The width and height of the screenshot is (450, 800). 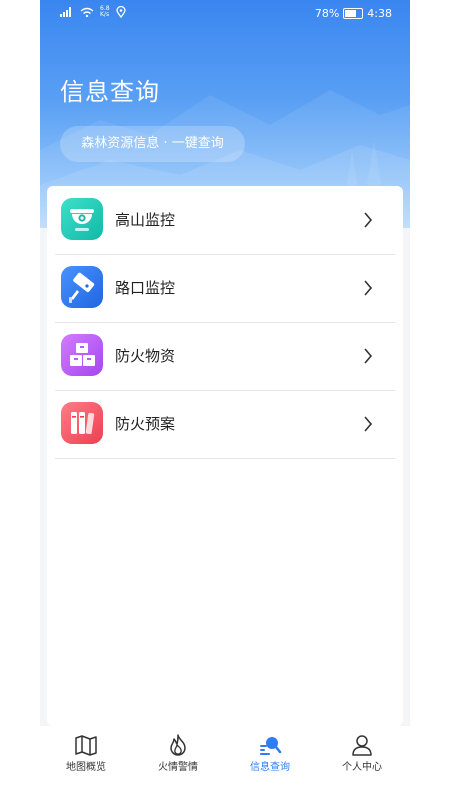 I want to click on clock-time: 4:38, so click(x=379, y=13).